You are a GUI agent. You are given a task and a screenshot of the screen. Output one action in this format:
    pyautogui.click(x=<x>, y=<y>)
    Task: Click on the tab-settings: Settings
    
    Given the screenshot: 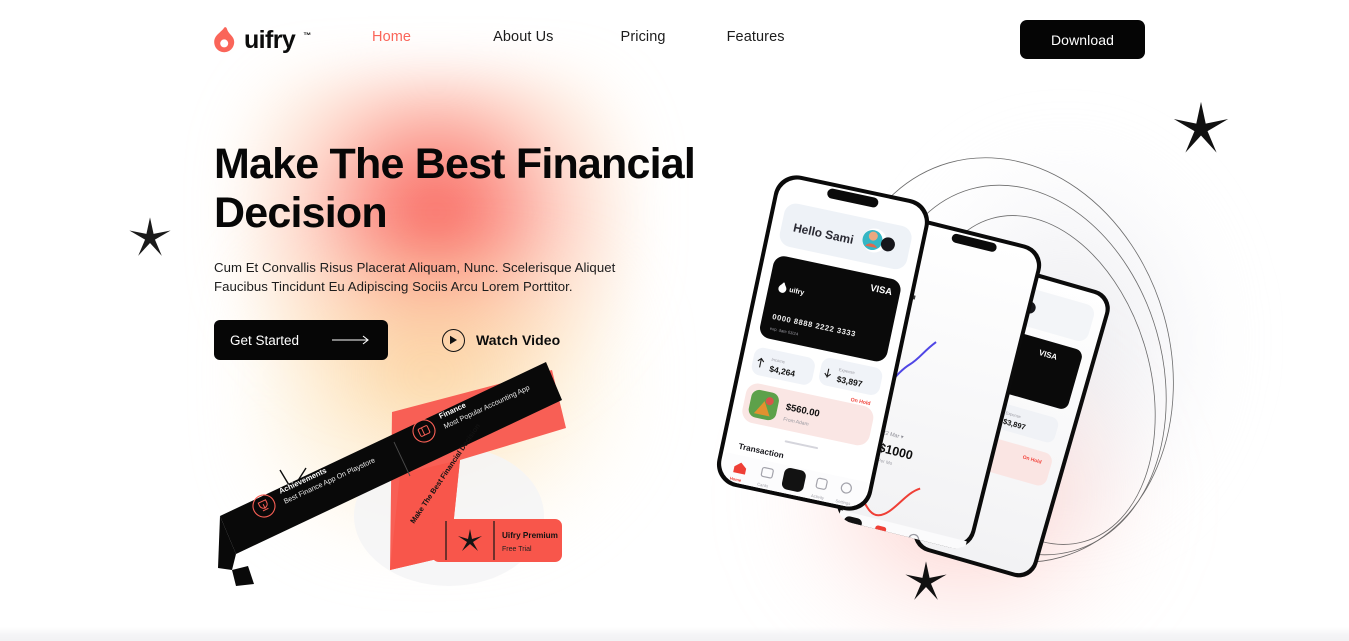 What is the action you would take?
    pyautogui.click(x=910, y=546)
    